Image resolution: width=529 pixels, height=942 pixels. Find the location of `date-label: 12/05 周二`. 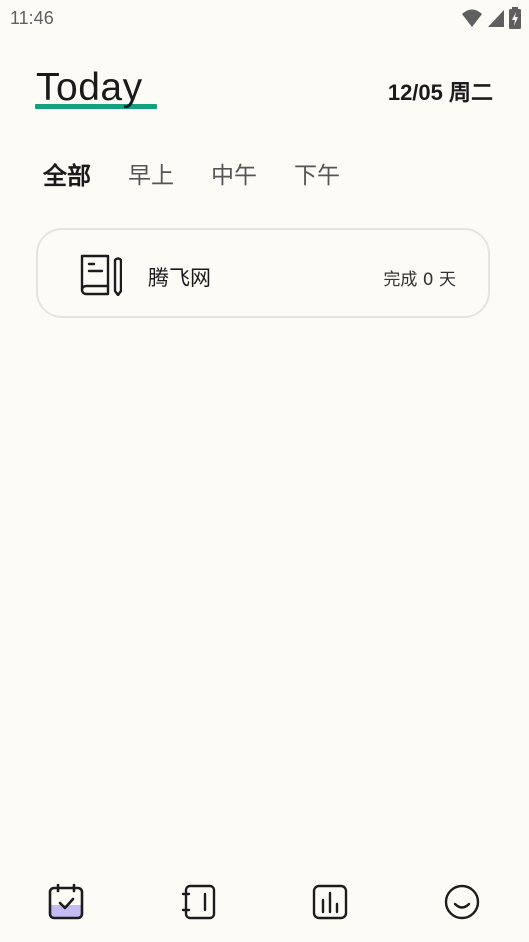

date-label: 12/05 周二 is located at coordinates (440, 92).